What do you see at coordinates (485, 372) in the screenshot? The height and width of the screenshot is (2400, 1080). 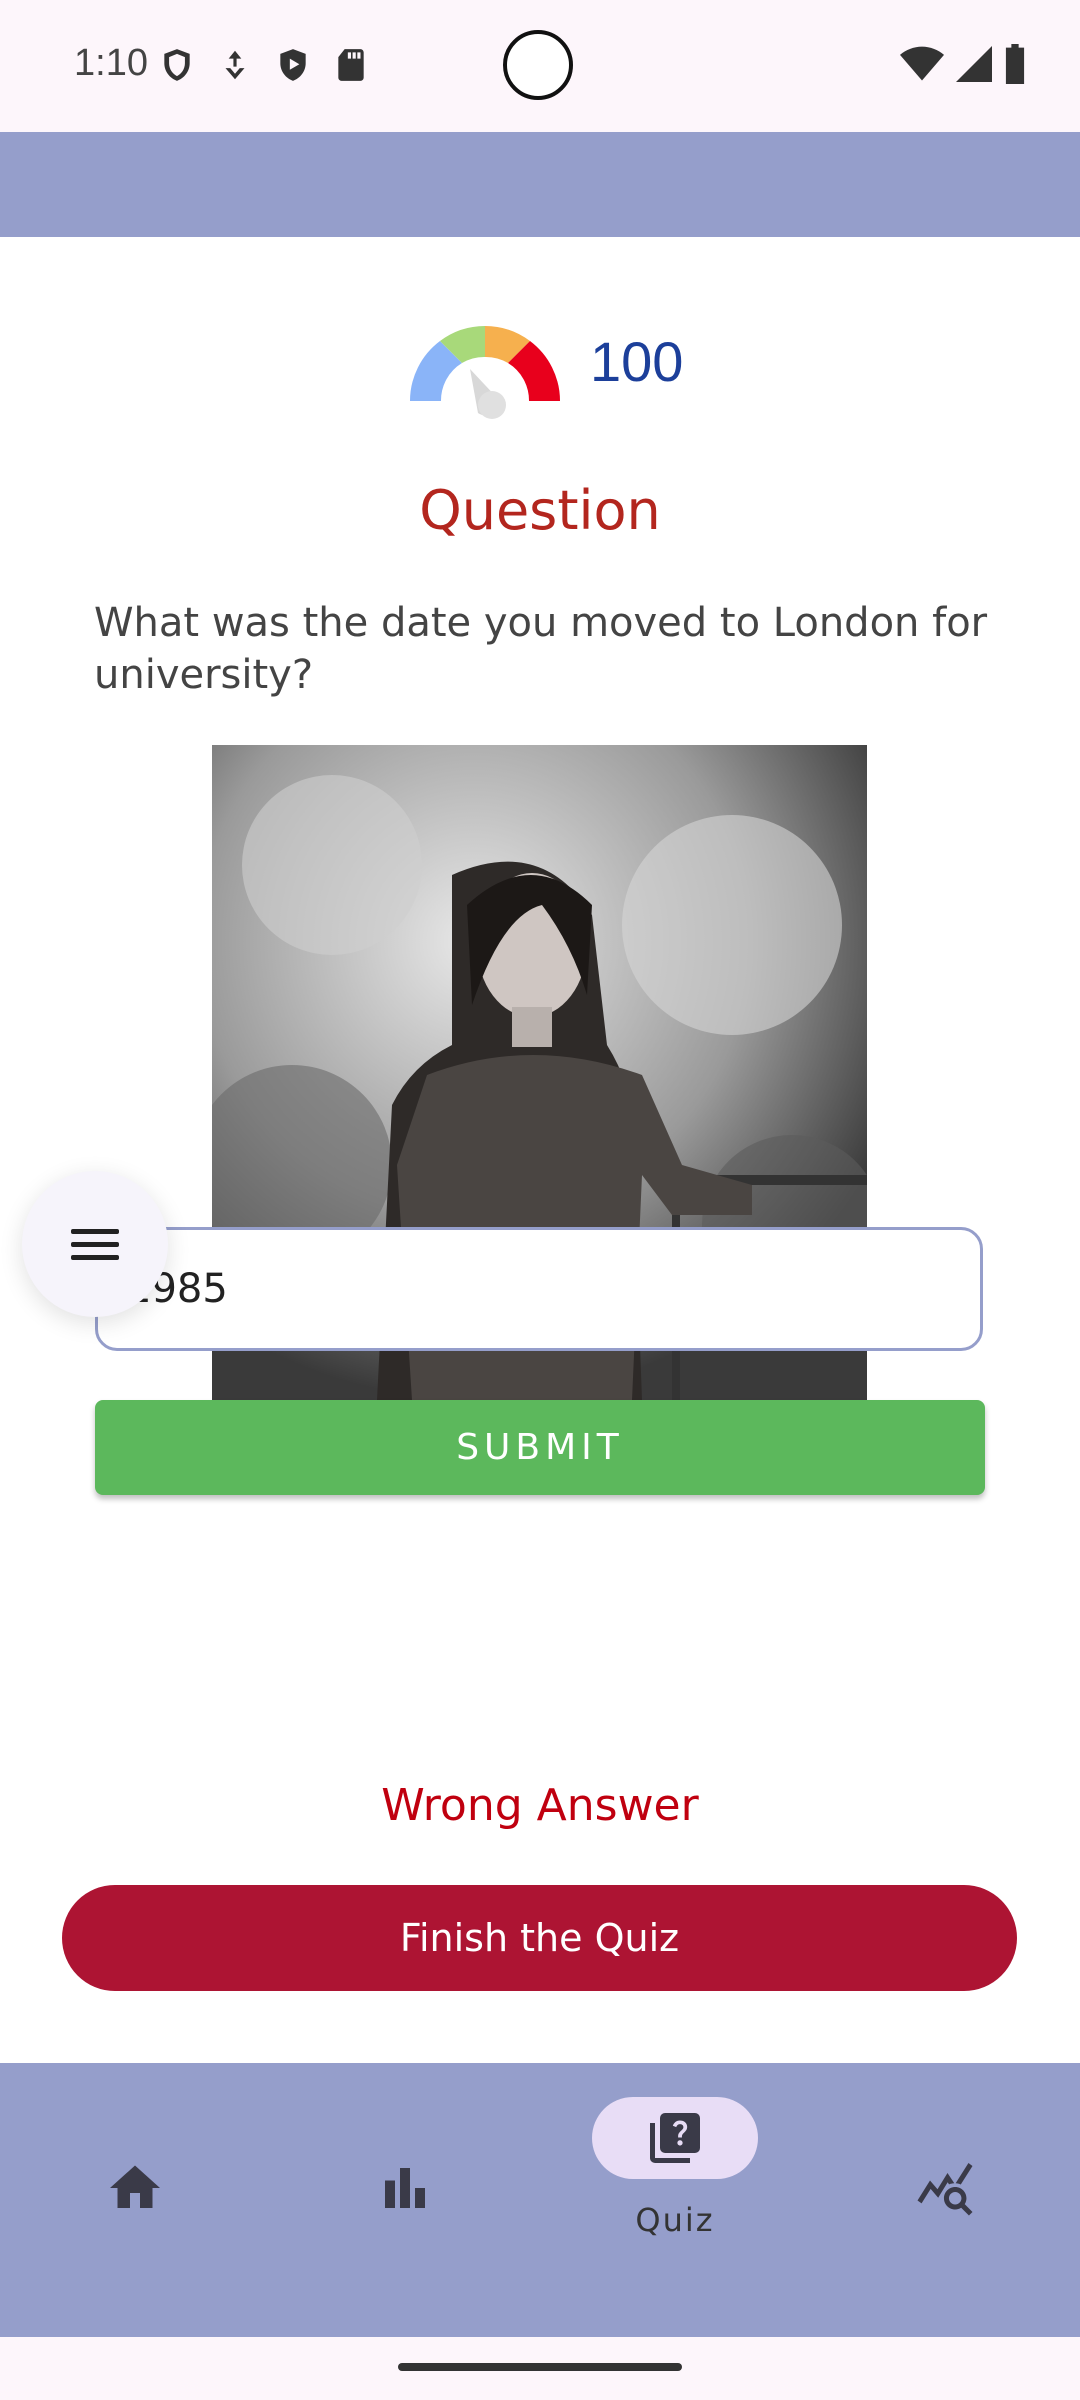 I see `gauge-icon` at bounding box center [485, 372].